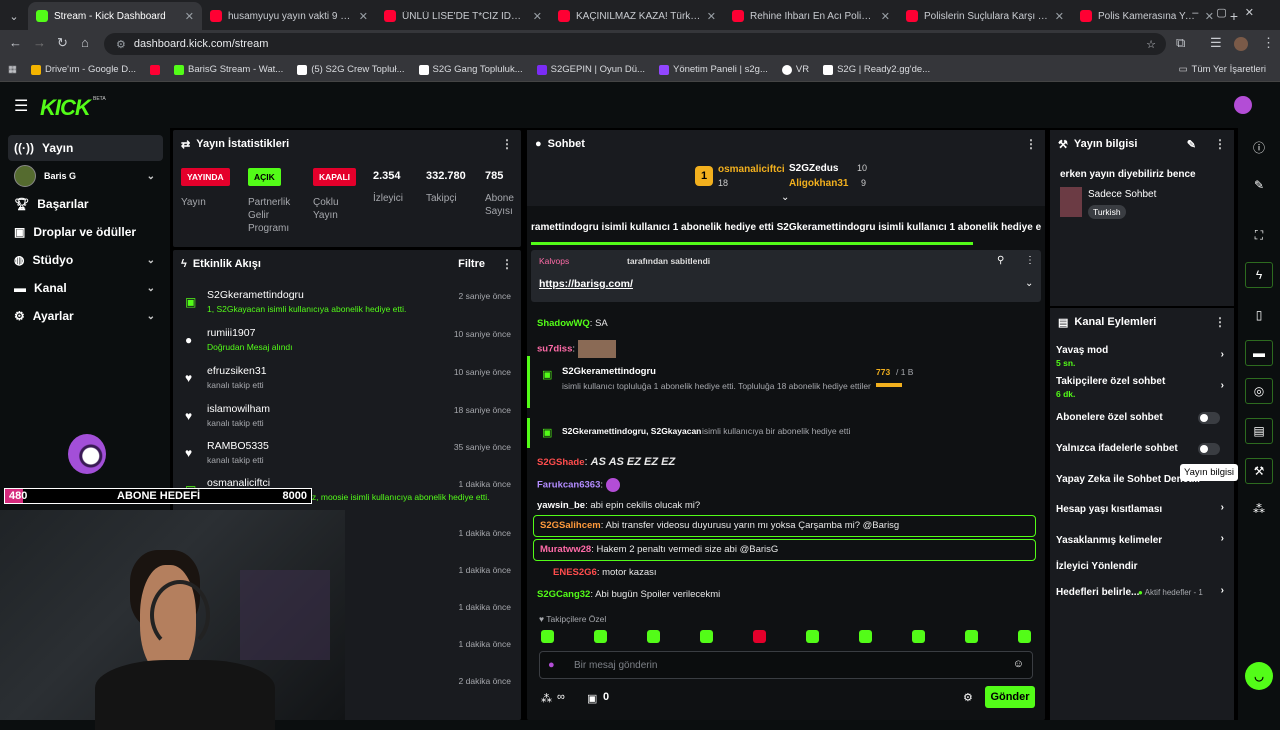 This screenshot has width=1280, height=730. I want to click on sidebar-item-studio: ◍ Stüdyo ⌄, so click(85, 260).